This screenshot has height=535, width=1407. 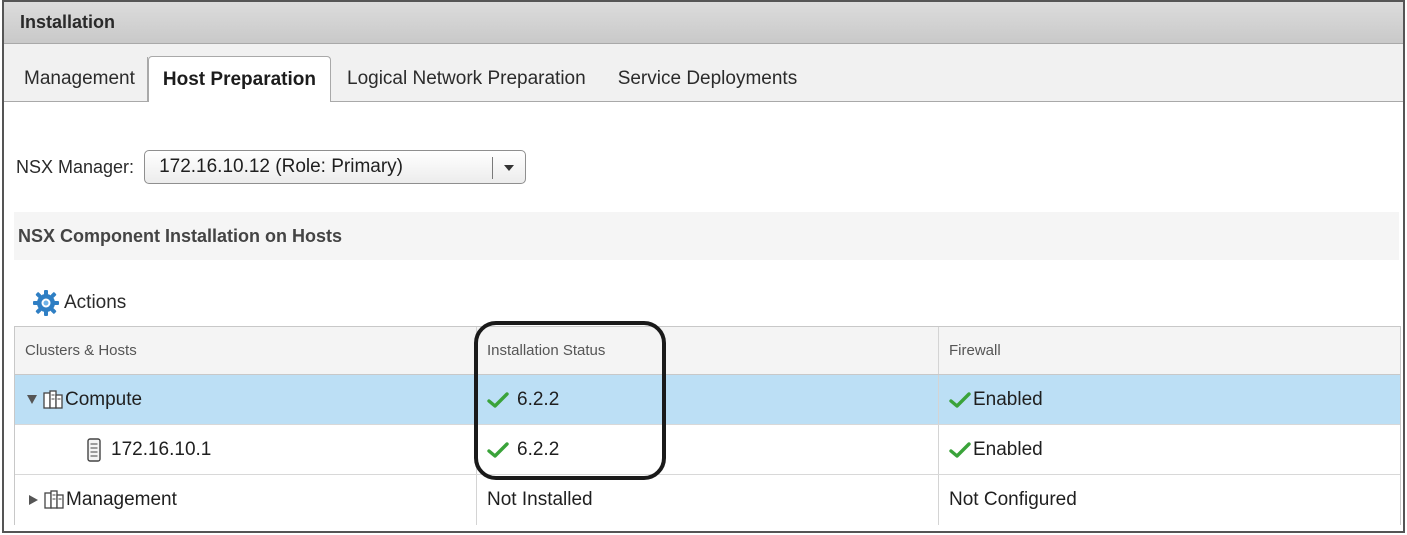 What do you see at coordinates (1169, 500) in the screenshot?
I see `firewall-cell: Not Configured` at bounding box center [1169, 500].